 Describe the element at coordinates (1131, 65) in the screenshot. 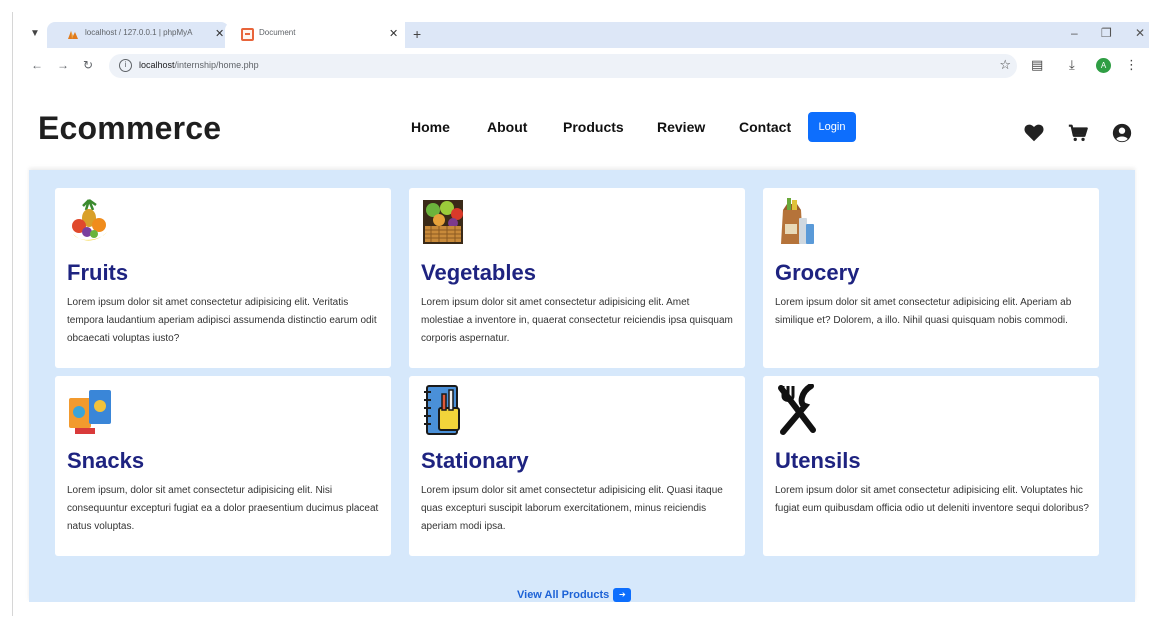

I see `browser-menu-icon: ⋮` at that location.